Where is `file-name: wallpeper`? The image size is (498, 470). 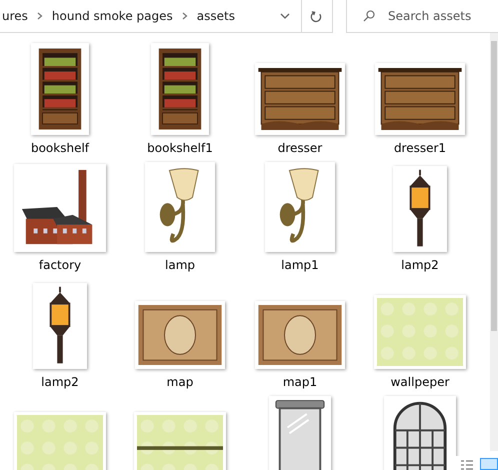 file-name: wallpeper is located at coordinates (420, 382).